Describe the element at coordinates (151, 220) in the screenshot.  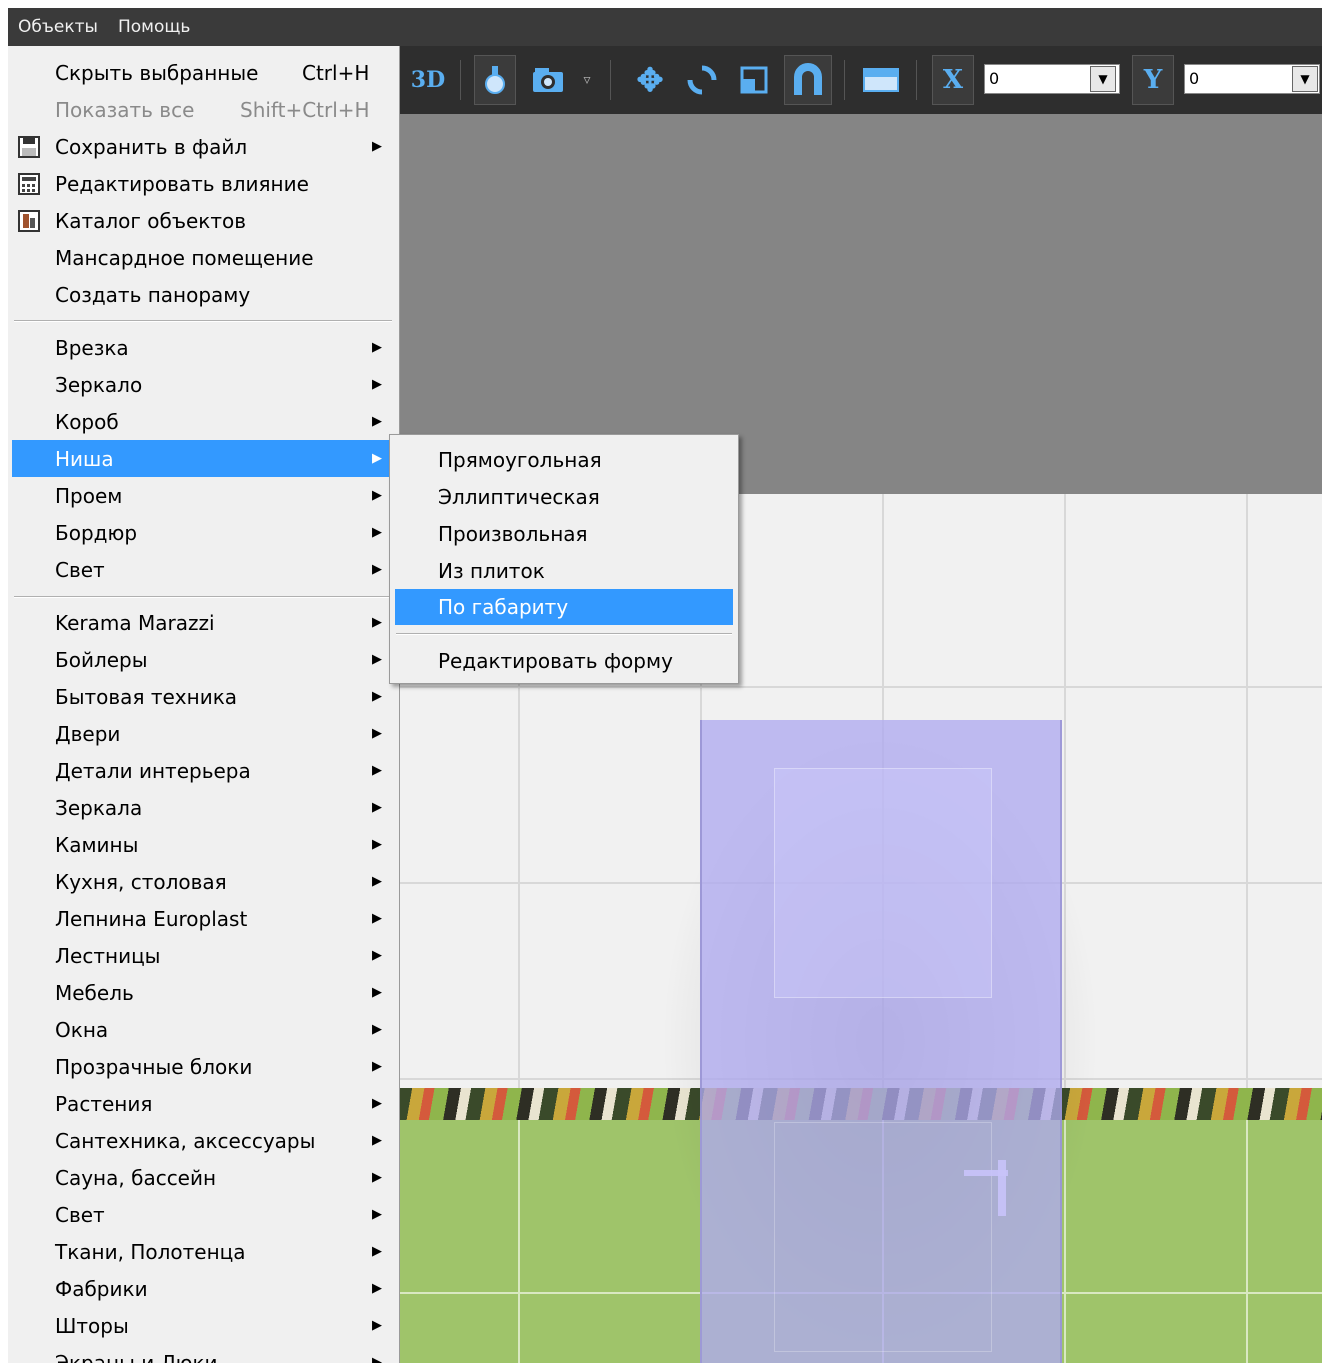
I see `menu-item-label: Каталог объектов` at that location.